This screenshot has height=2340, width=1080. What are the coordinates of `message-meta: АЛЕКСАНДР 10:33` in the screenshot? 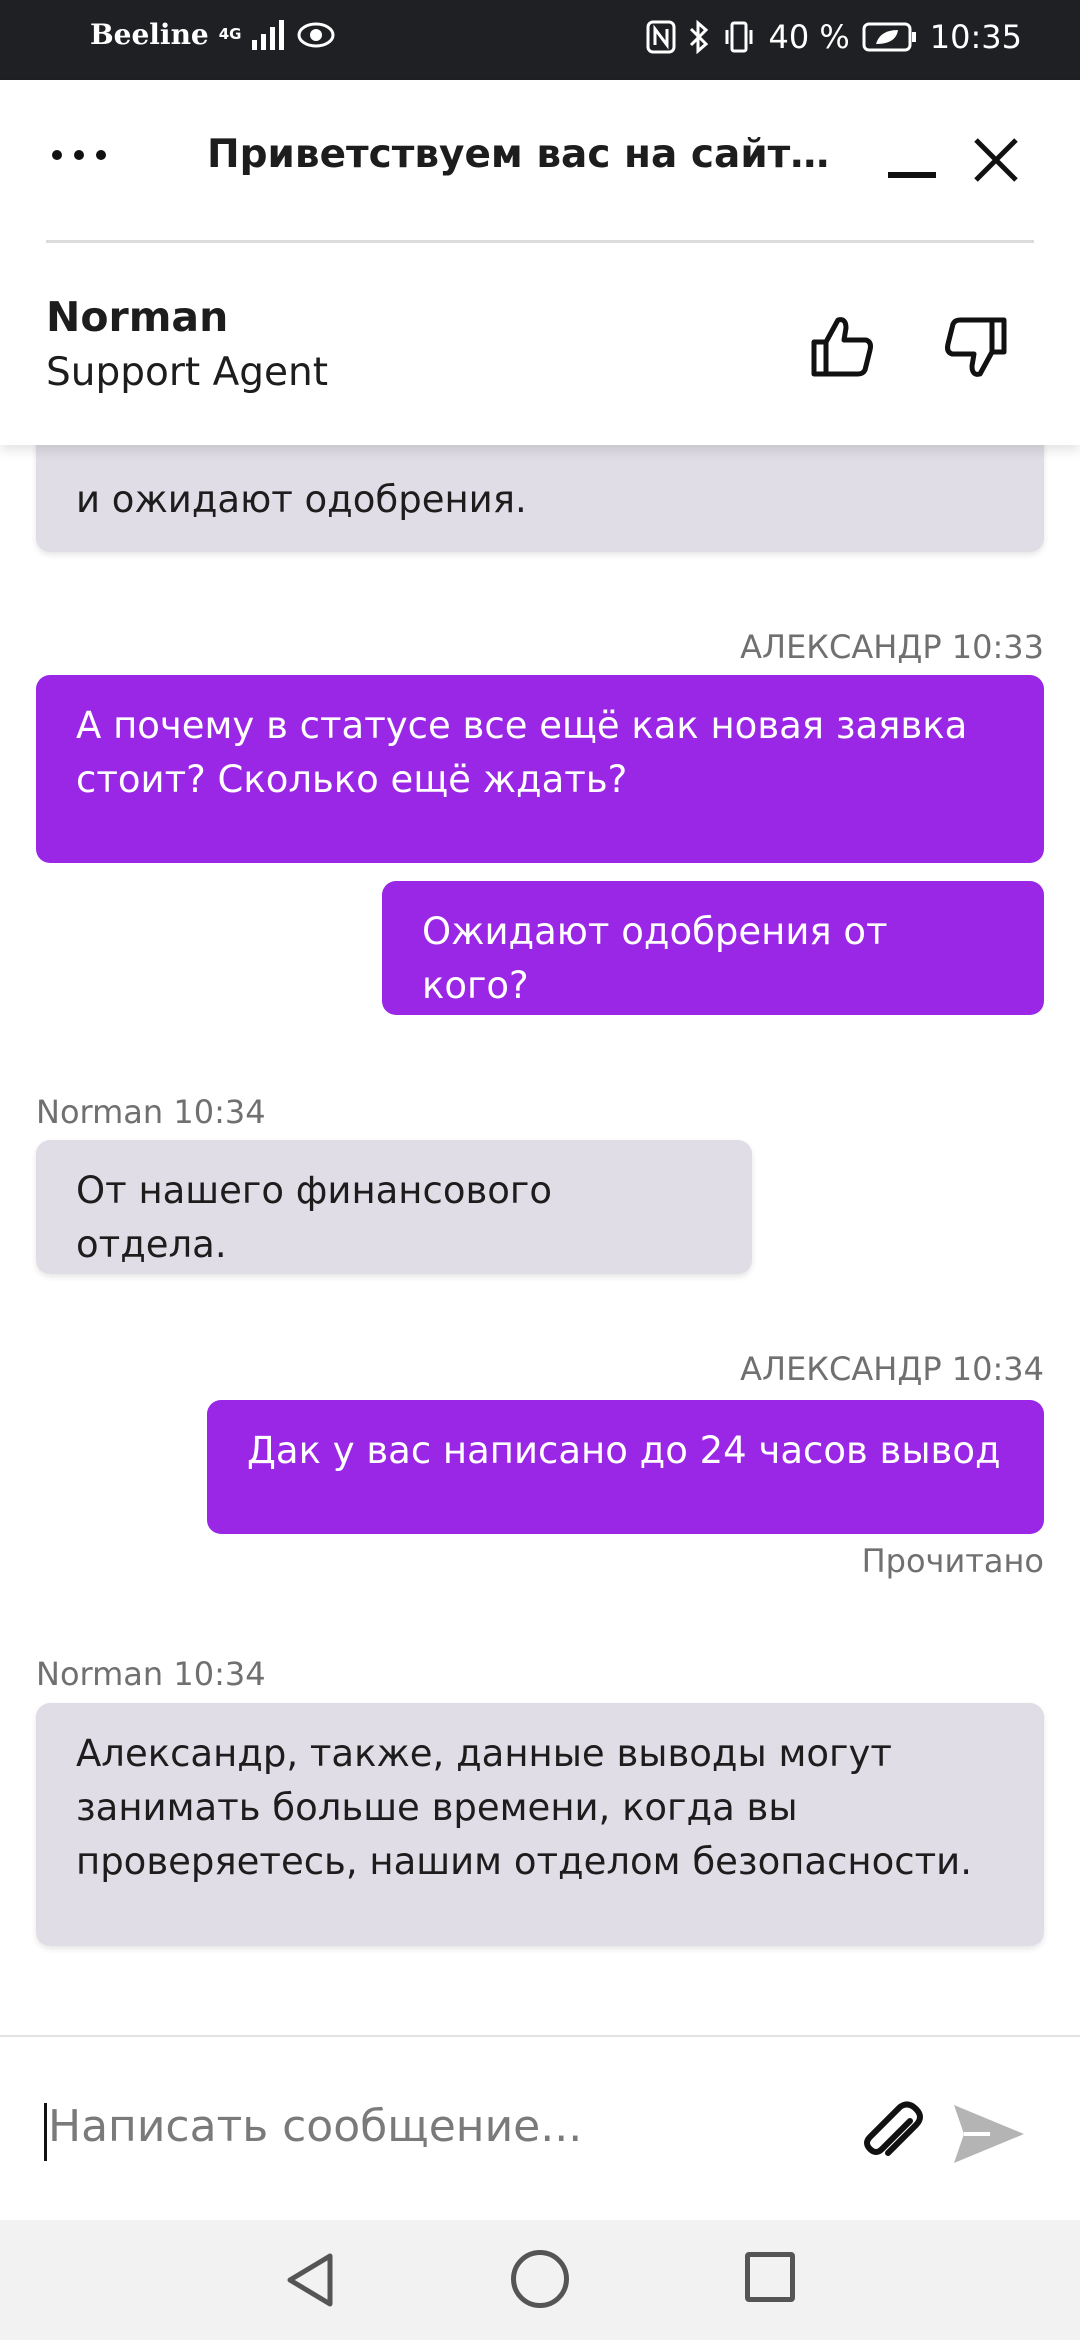 It's located at (892, 647).